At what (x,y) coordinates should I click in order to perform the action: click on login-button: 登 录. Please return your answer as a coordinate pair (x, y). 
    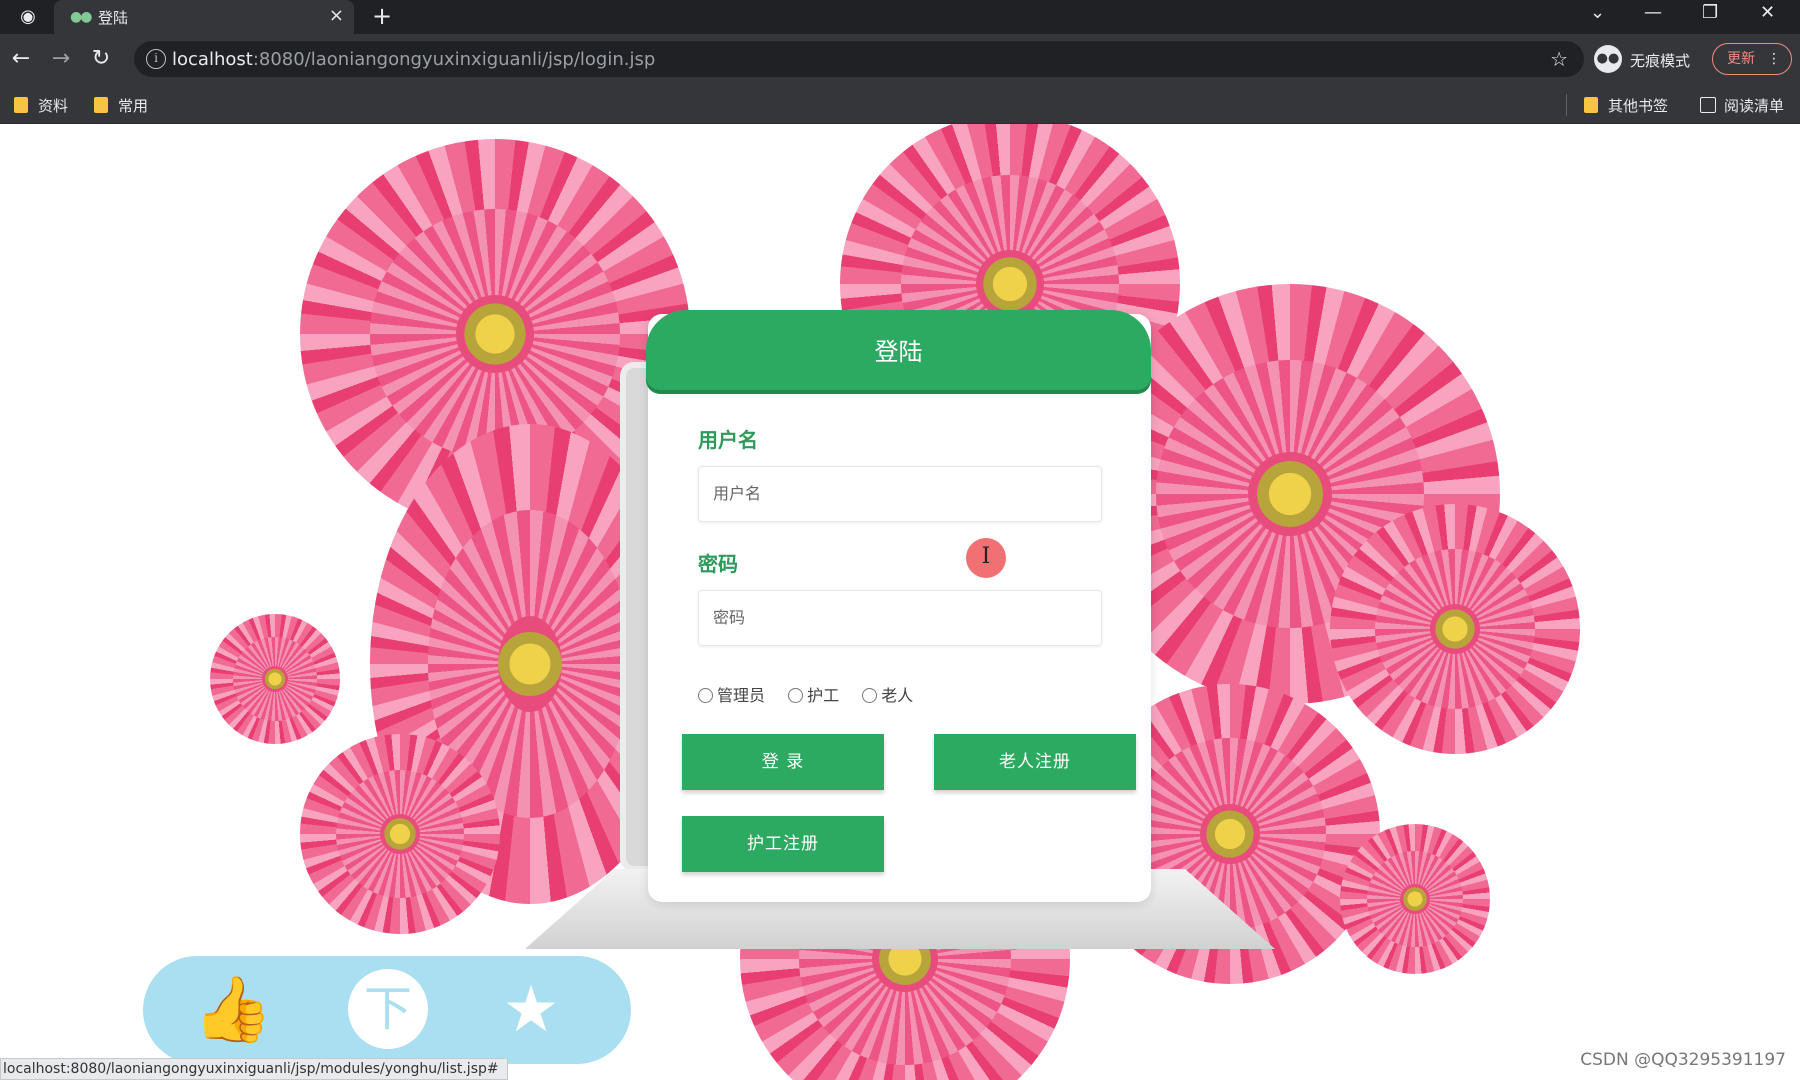
    Looking at the image, I should click on (783, 762).